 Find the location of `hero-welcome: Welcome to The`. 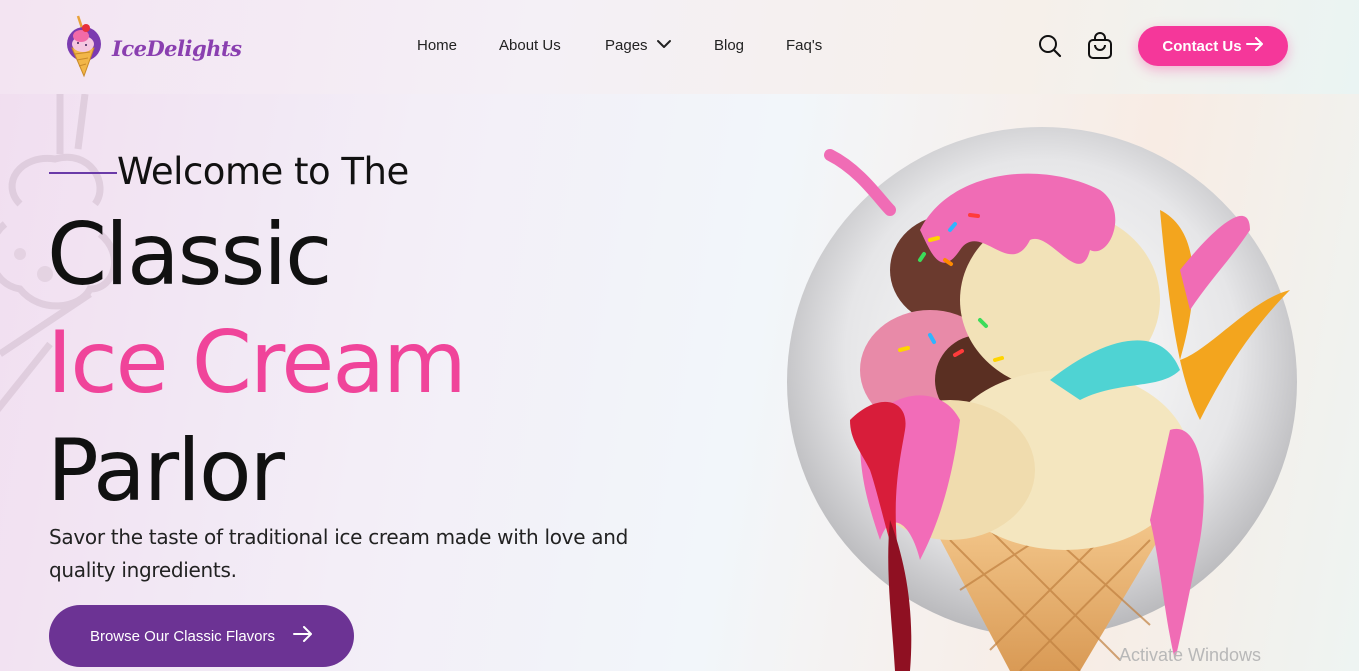

hero-welcome: Welcome to The is located at coordinates (229, 171).